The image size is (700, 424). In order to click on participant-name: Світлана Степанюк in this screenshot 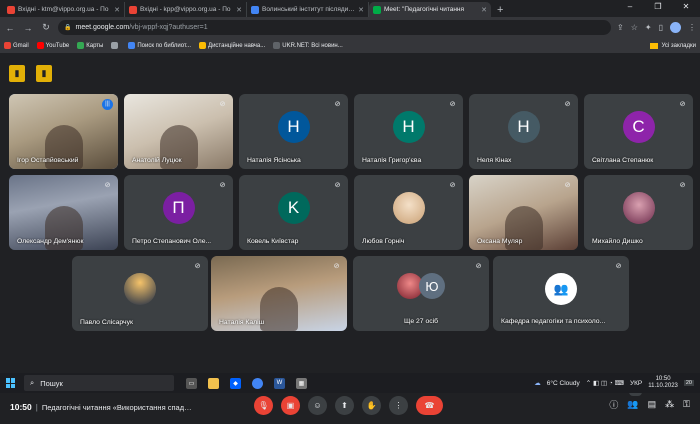, I will do `click(623, 160)`.